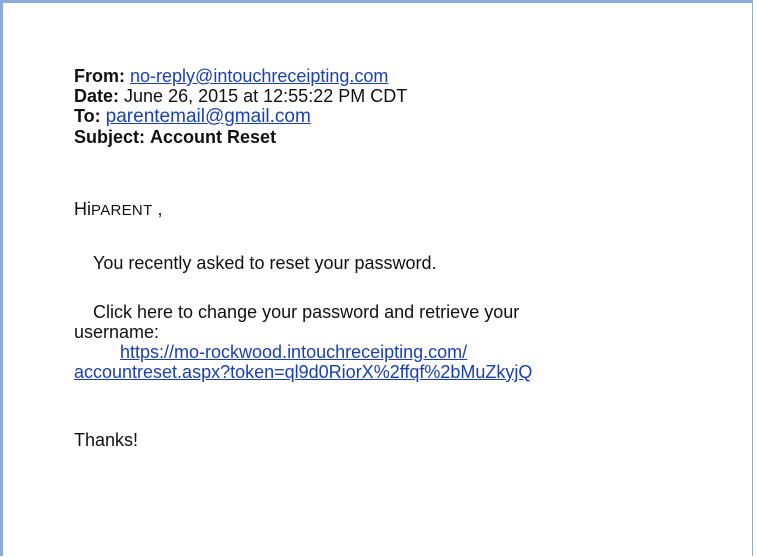 This screenshot has width=757, height=558. What do you see at coordinates (110, 137) in the screenshot?
I see `subject-label: Subject:` at bounding box center [110, 137].